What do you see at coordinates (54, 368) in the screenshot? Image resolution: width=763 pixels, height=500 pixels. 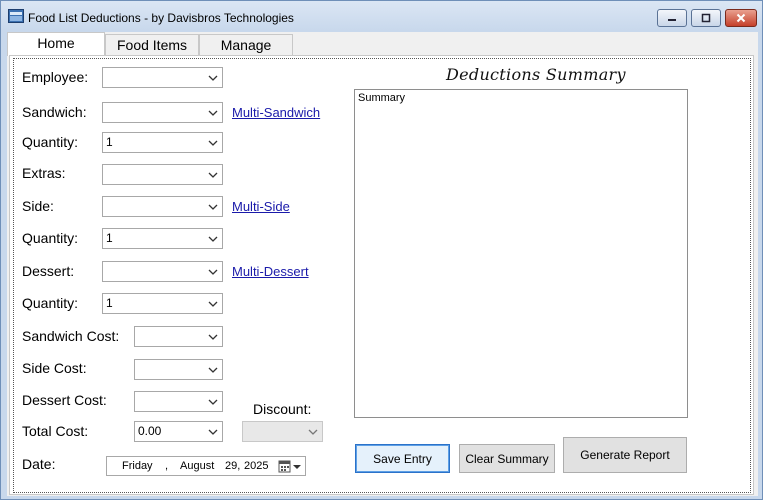 I see `side-cost-label: Side Cost:` at bounding box center [54, 368].